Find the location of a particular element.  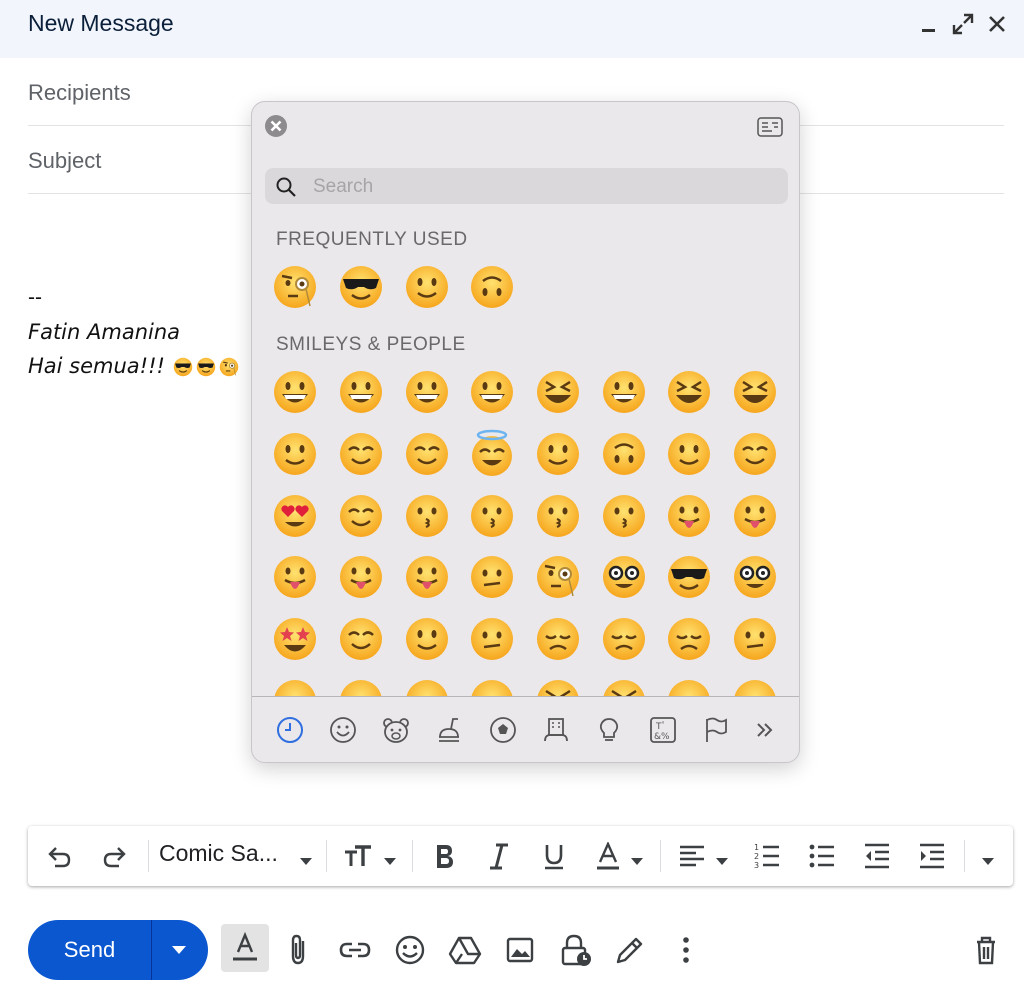

emoji-search-bar is located at coordinates (526, 186).